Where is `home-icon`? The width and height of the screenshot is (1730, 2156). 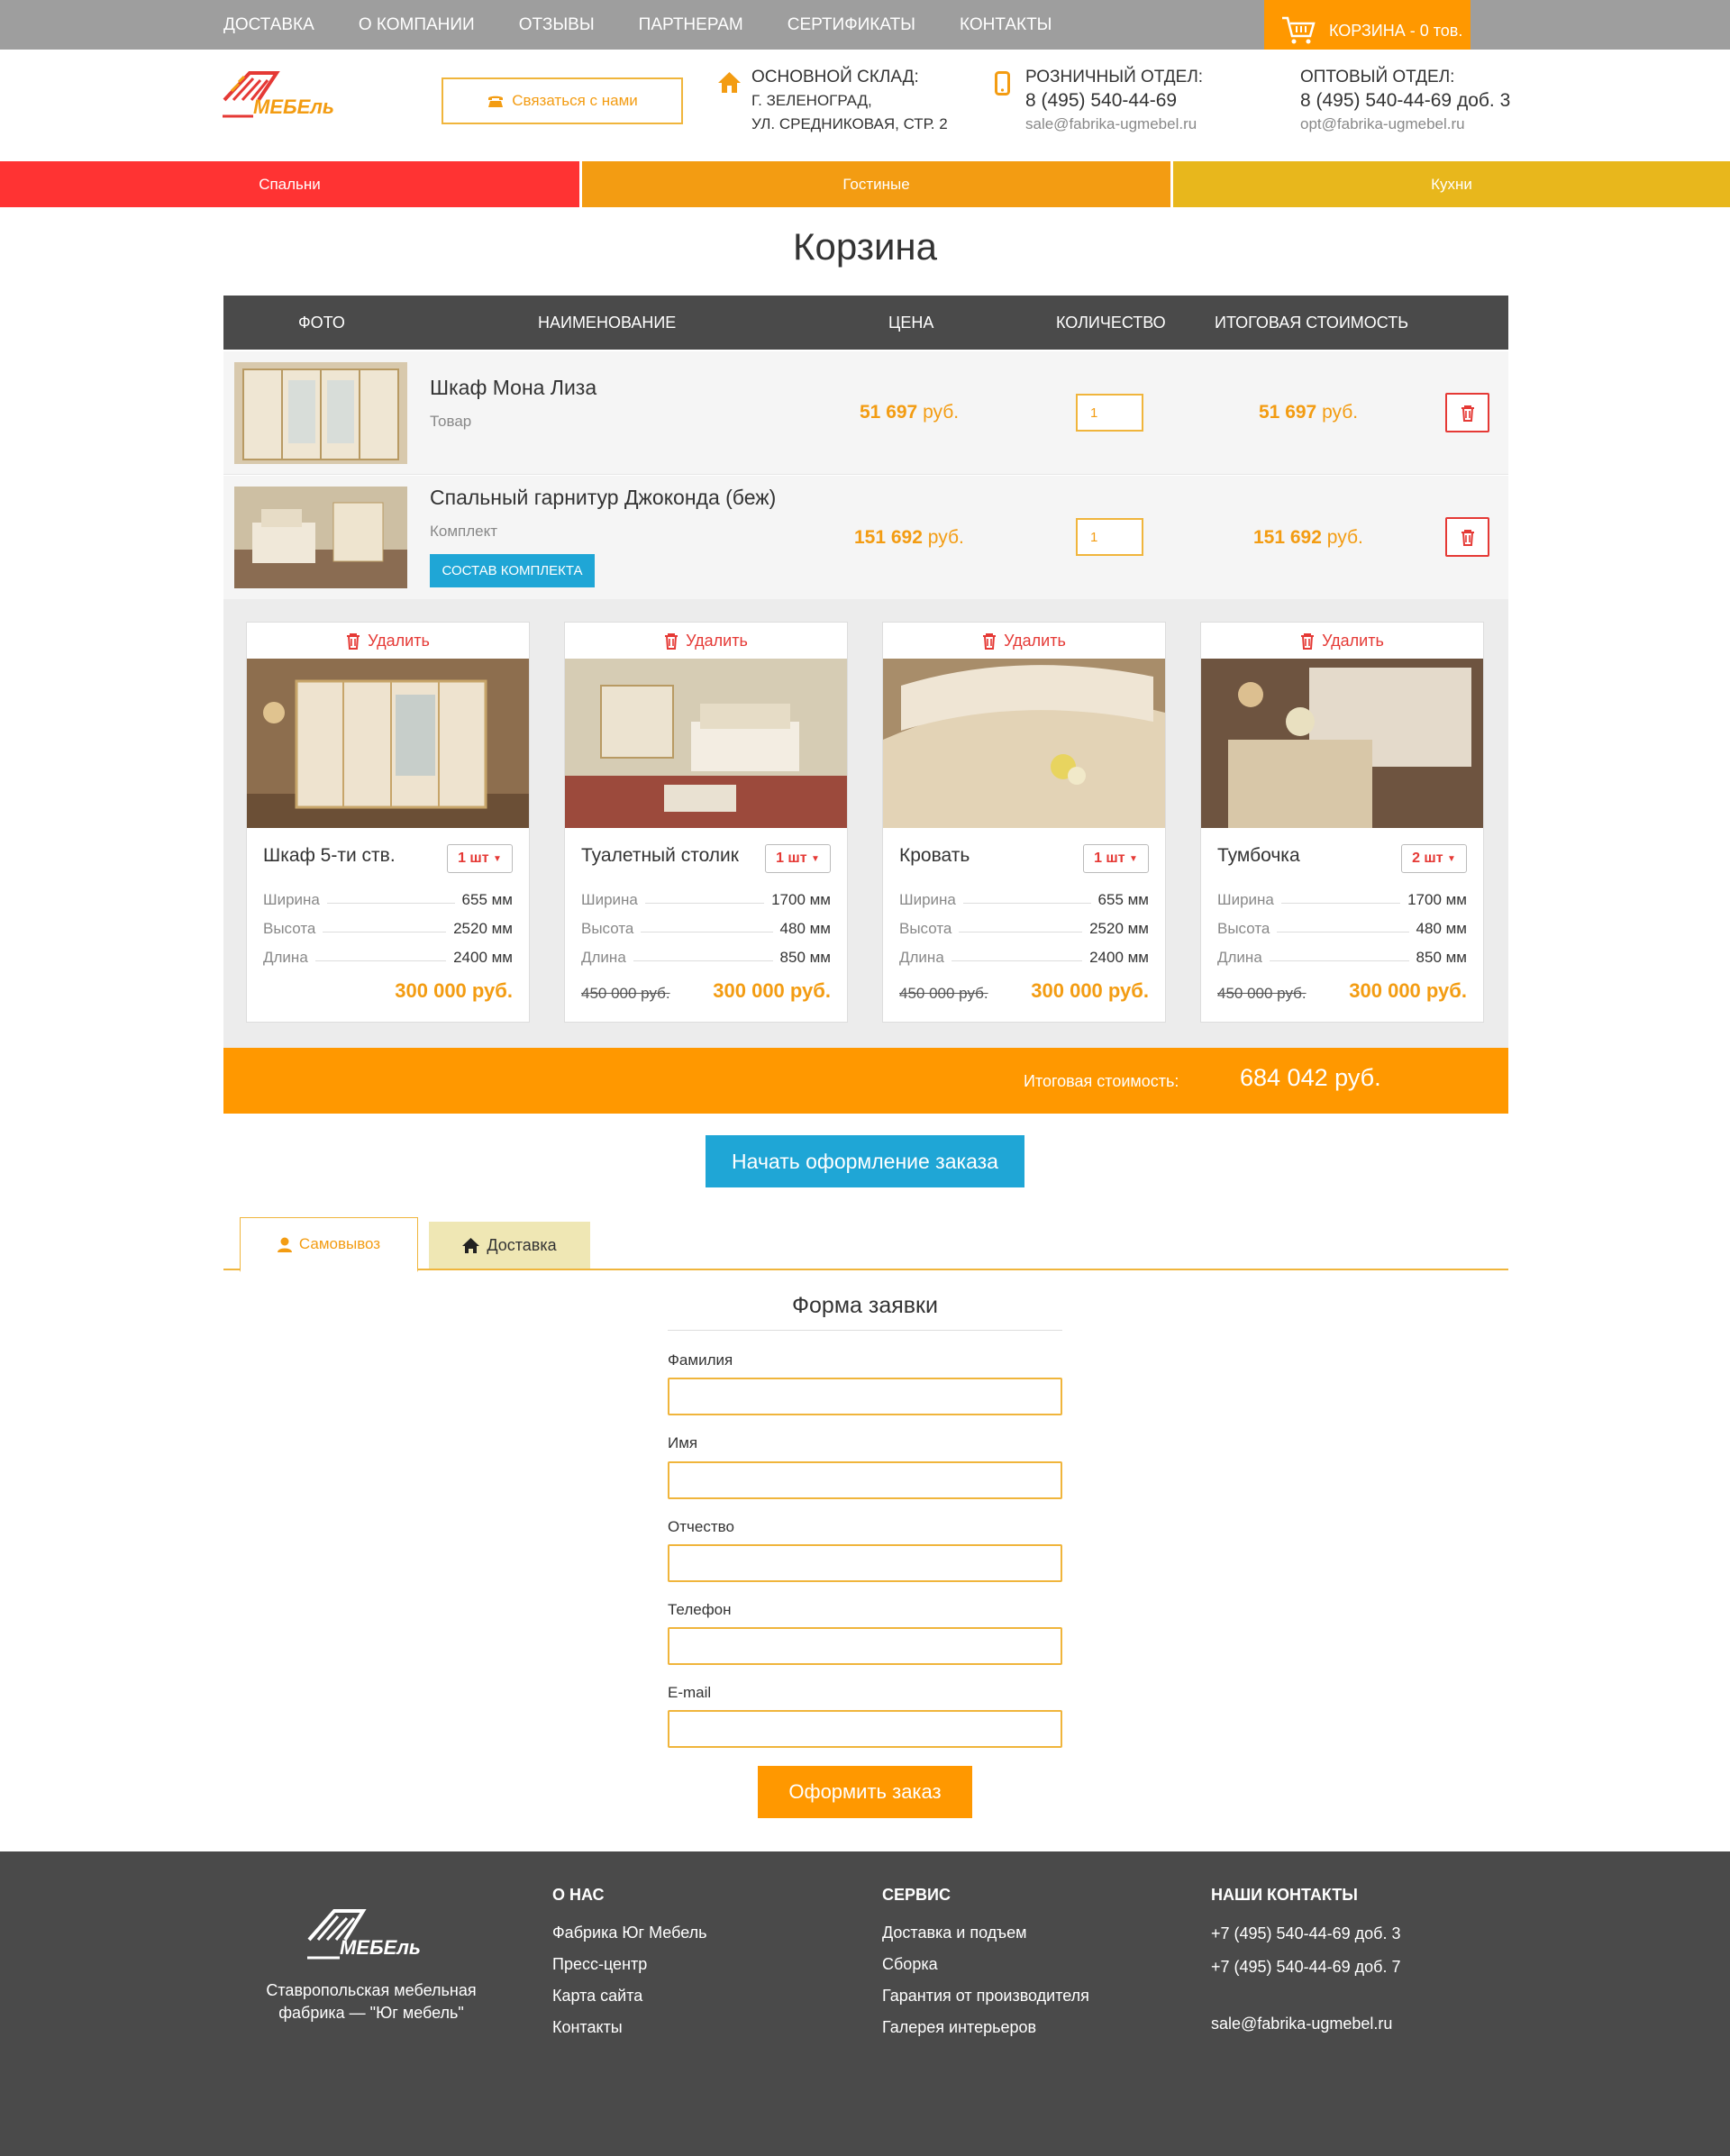 home-icon is located at coordinates (729, 82).